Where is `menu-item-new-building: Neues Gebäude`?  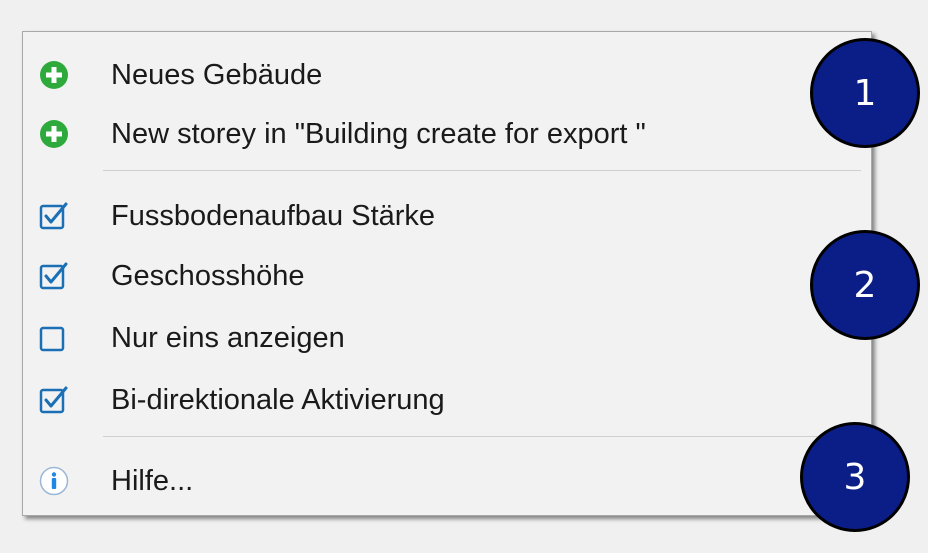 menu-item-new-building: Neues Gebäude is located at coordinates (447, 75).